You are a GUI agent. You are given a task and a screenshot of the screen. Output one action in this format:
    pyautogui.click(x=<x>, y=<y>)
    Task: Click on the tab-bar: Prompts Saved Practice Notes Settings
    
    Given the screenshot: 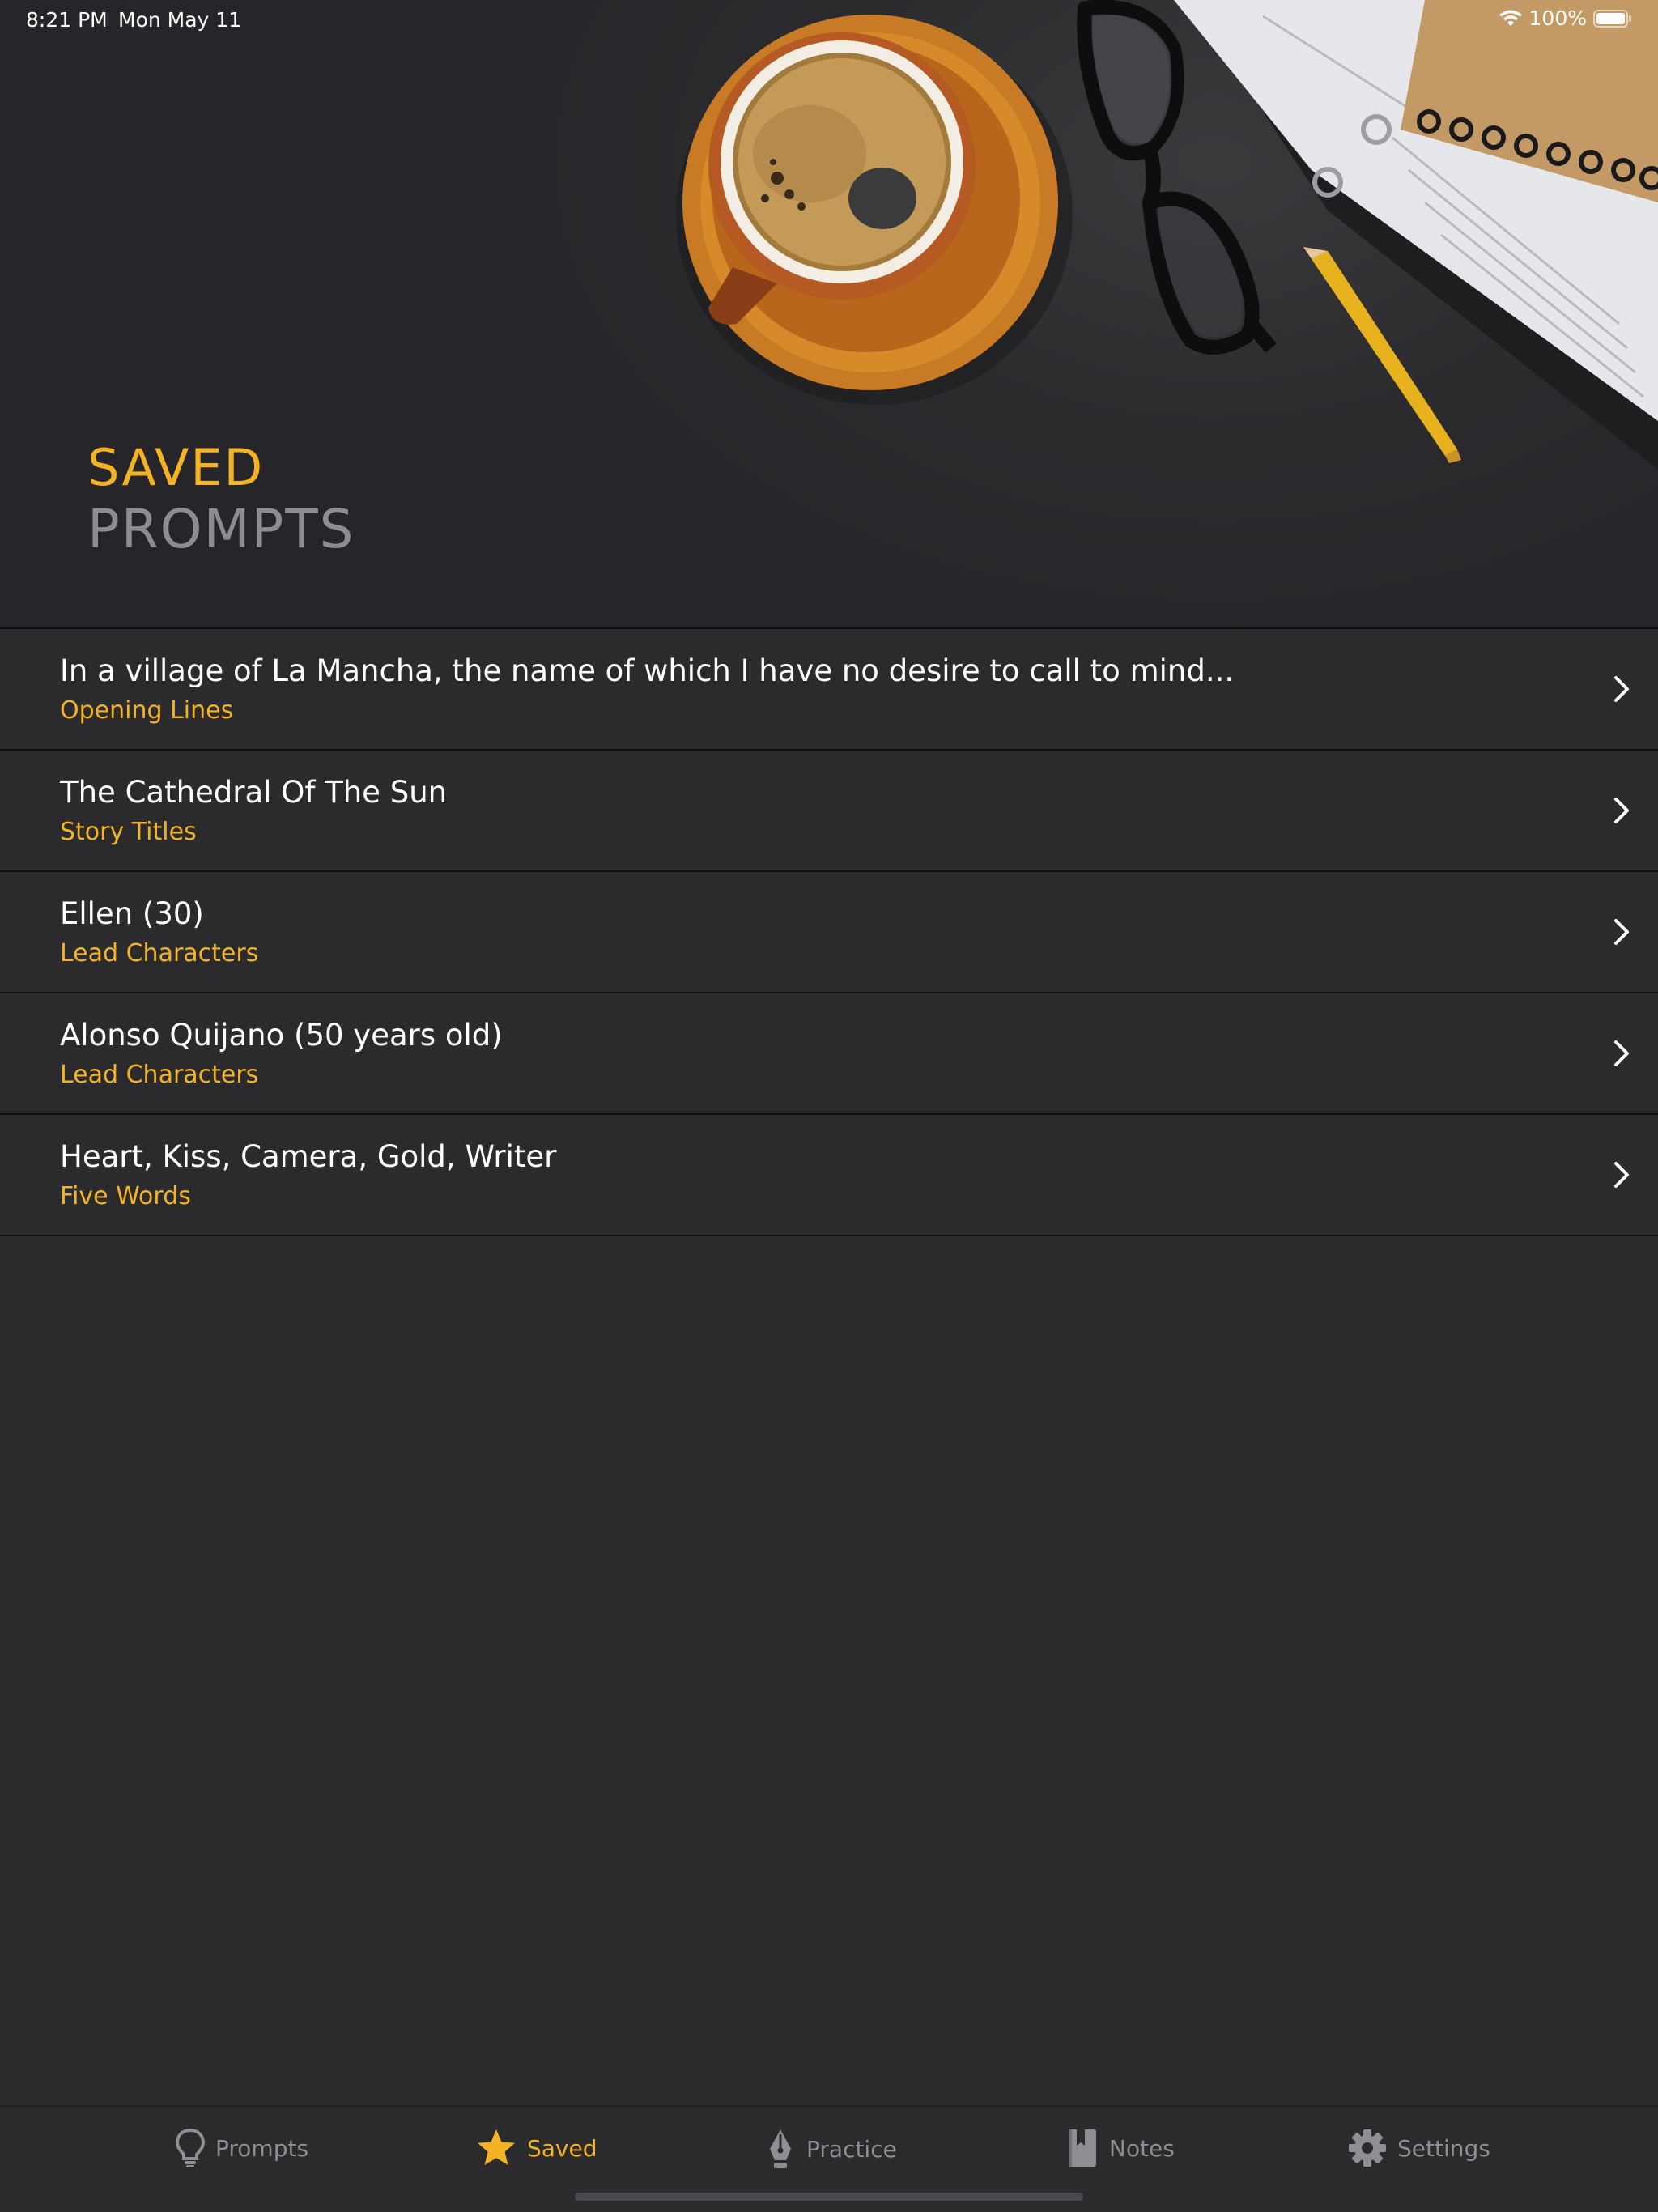 What is the action you would take?
    pyautogui.click(x=829, y=2159)
    